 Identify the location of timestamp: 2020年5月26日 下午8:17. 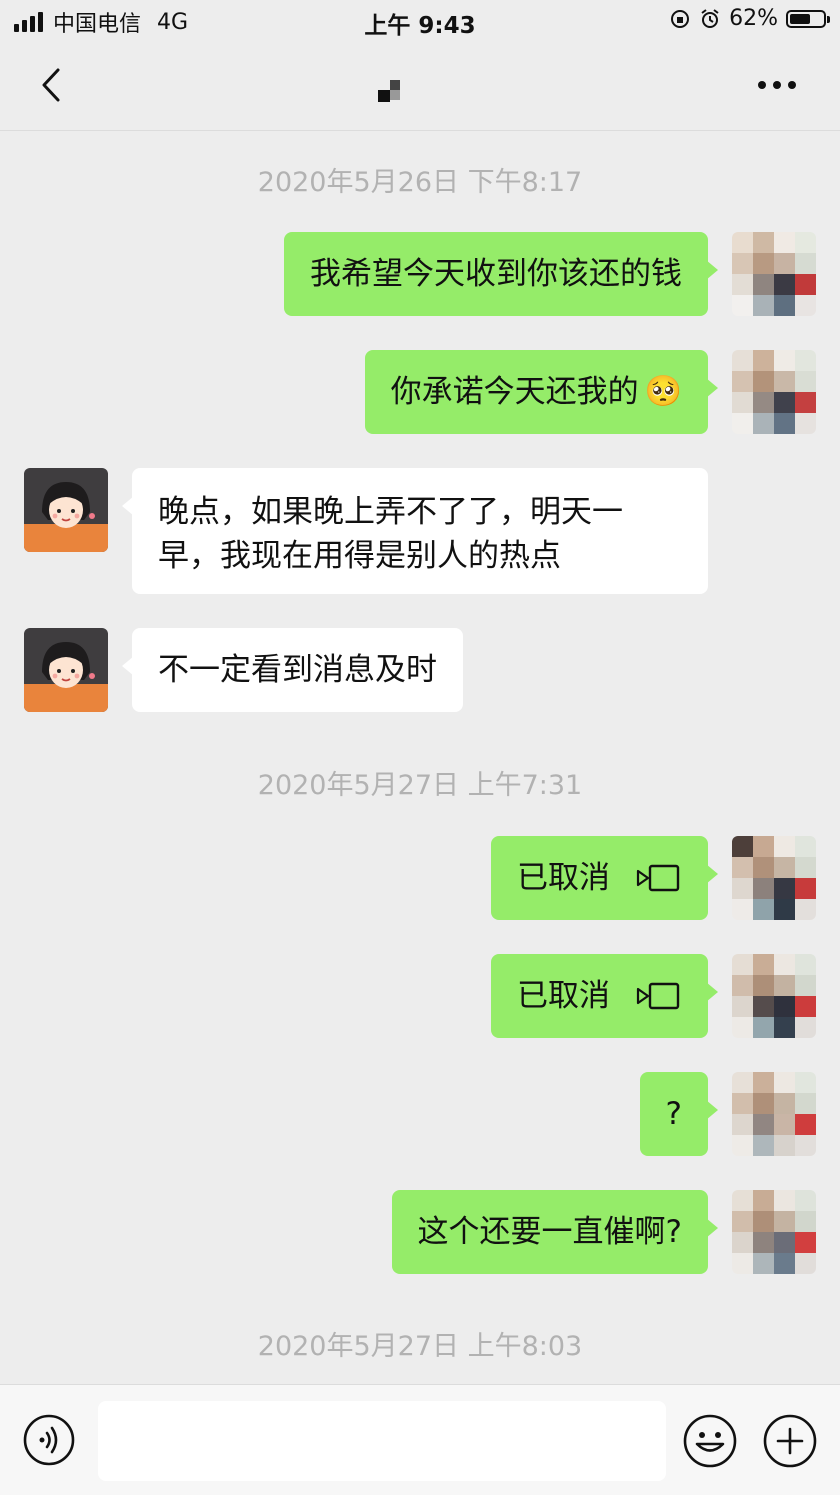
(420, 182).